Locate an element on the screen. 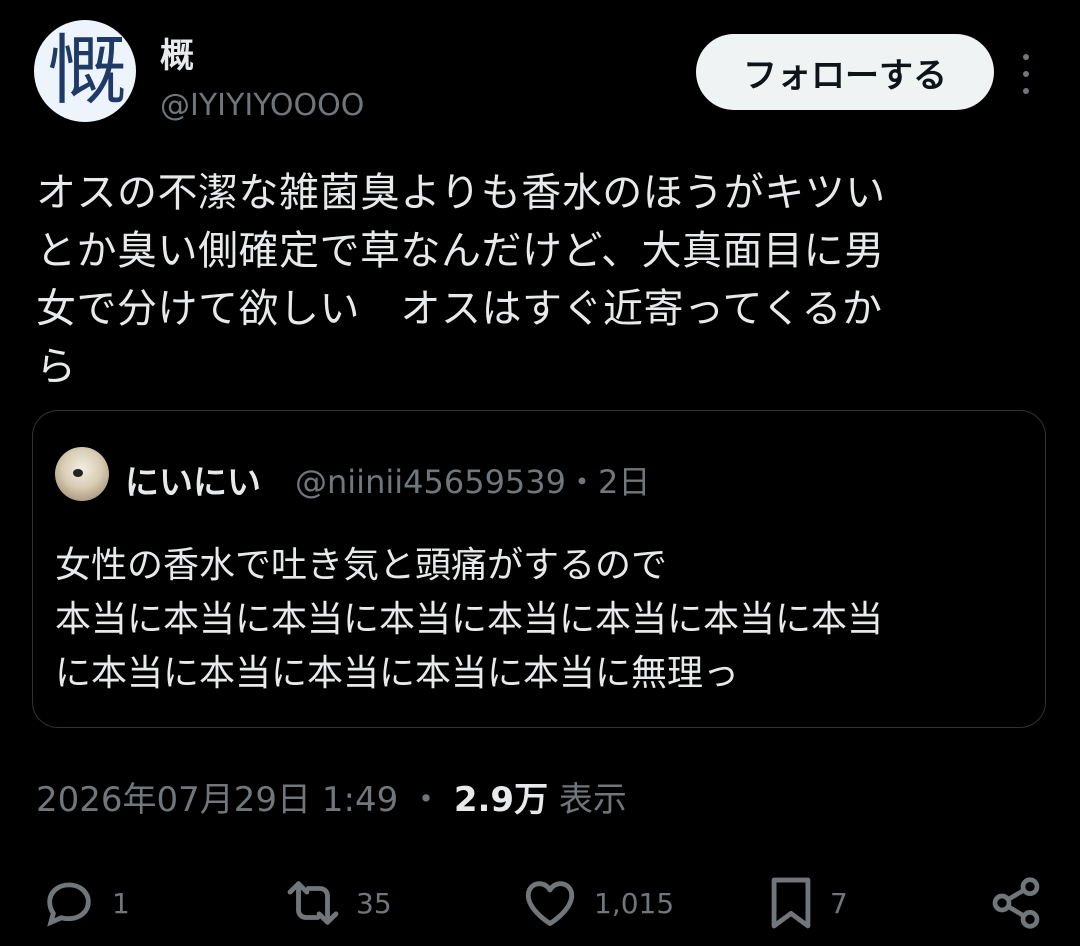 The height and width of the screenshot is (946, 1080). like-icon is located at coordinates (550, 903).